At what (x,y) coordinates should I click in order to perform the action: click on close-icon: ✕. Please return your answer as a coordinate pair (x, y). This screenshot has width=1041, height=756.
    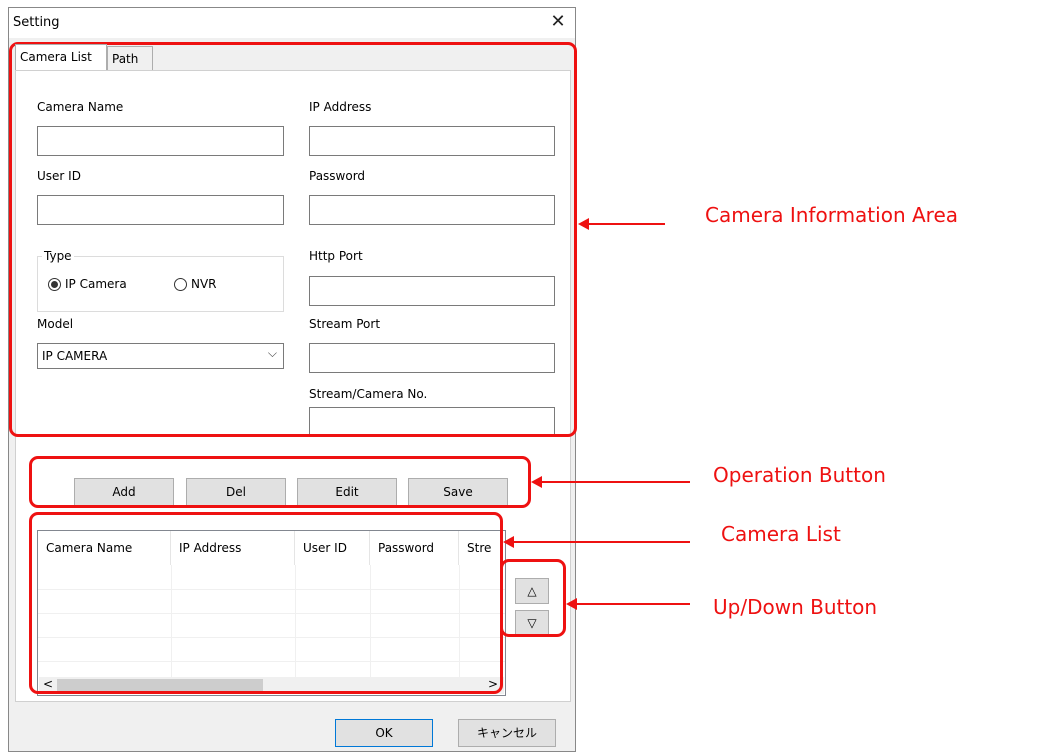
    Looking at the image, I should click on (558, 22).